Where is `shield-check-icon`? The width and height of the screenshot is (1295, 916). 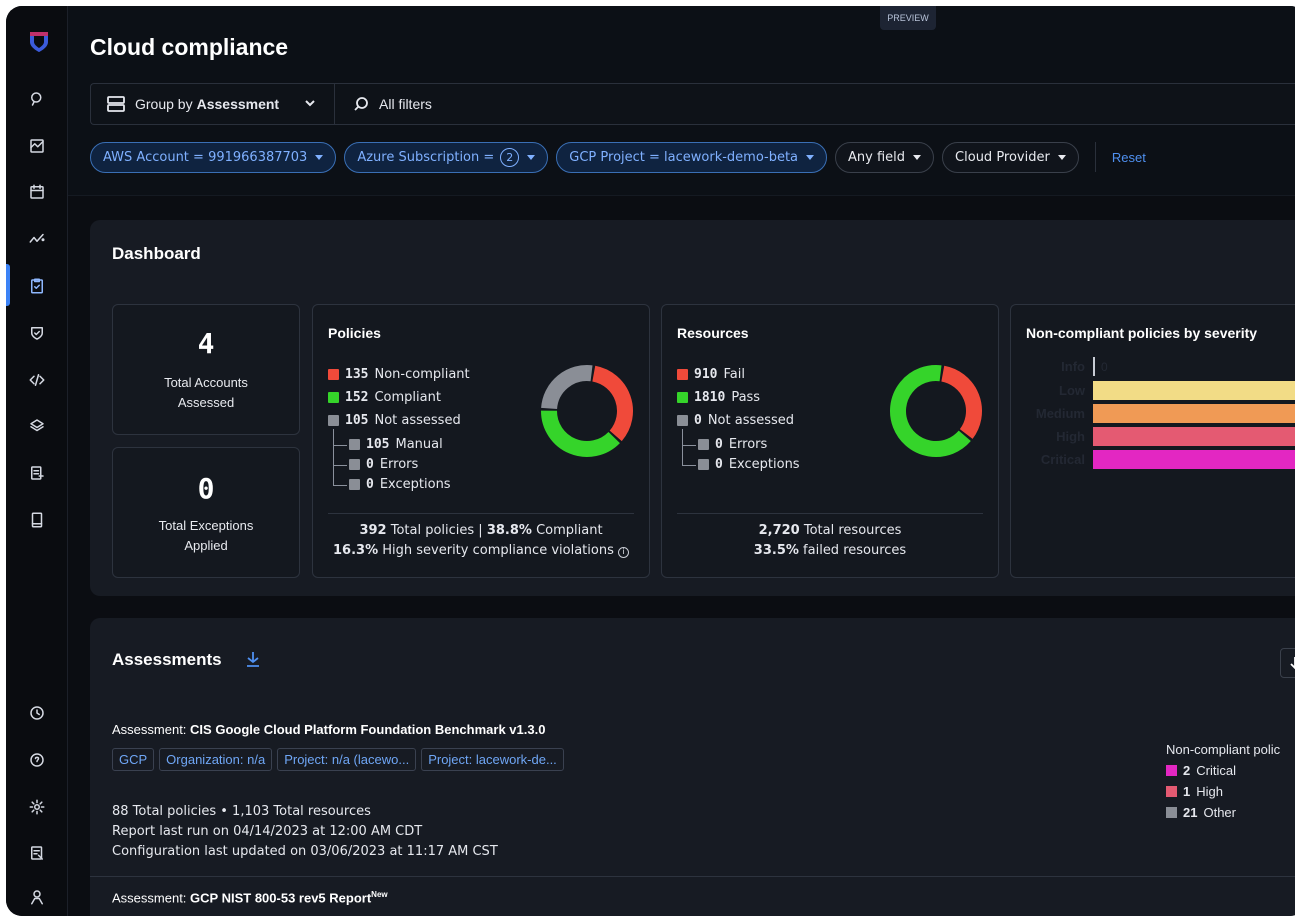
shield-check-icon is located at coordinates (37, 333).